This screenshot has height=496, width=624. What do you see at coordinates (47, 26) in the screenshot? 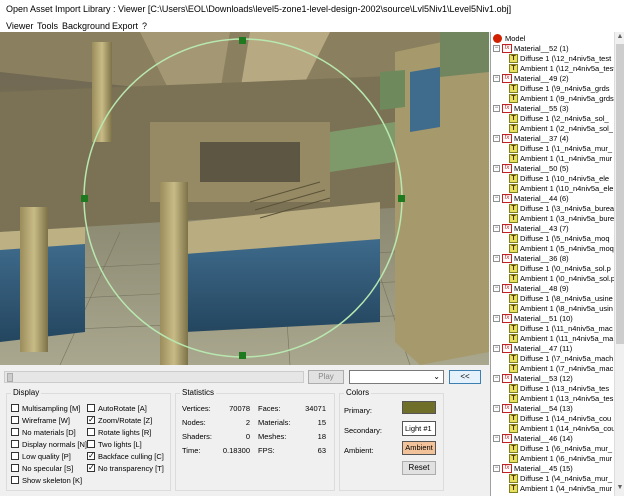
I see `menu-tools: Tools` at bounding box center [47, 26].